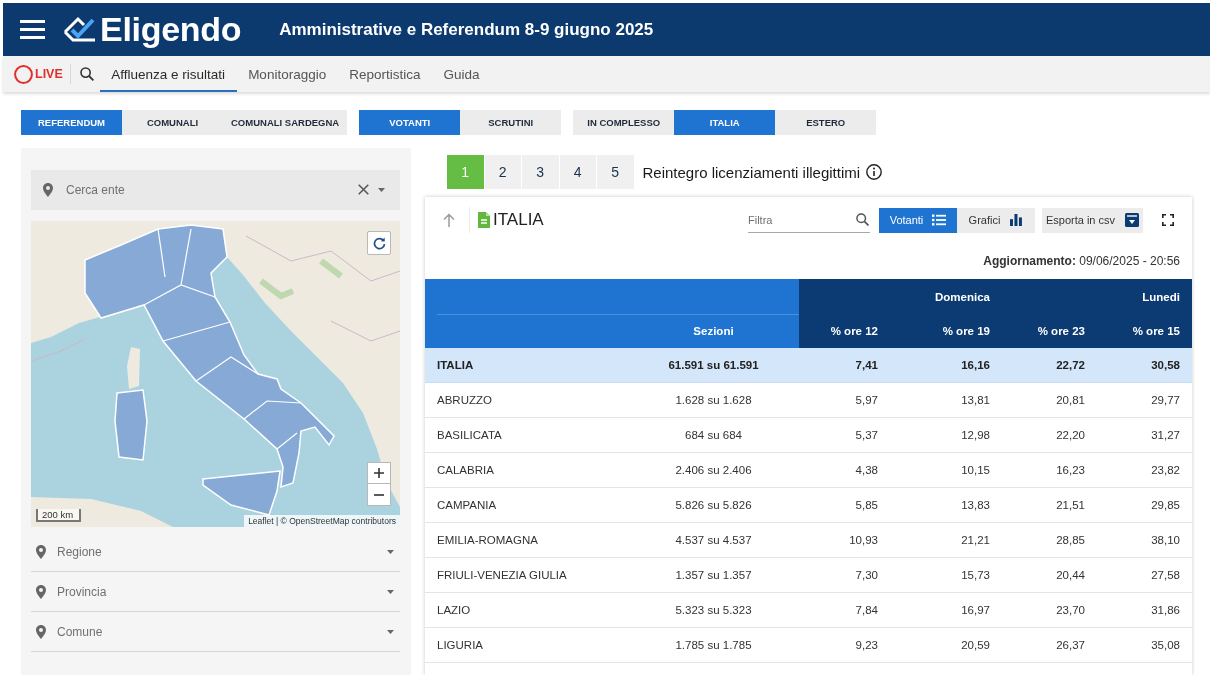  I want to click on question-tab: 3, so click(540, 172).